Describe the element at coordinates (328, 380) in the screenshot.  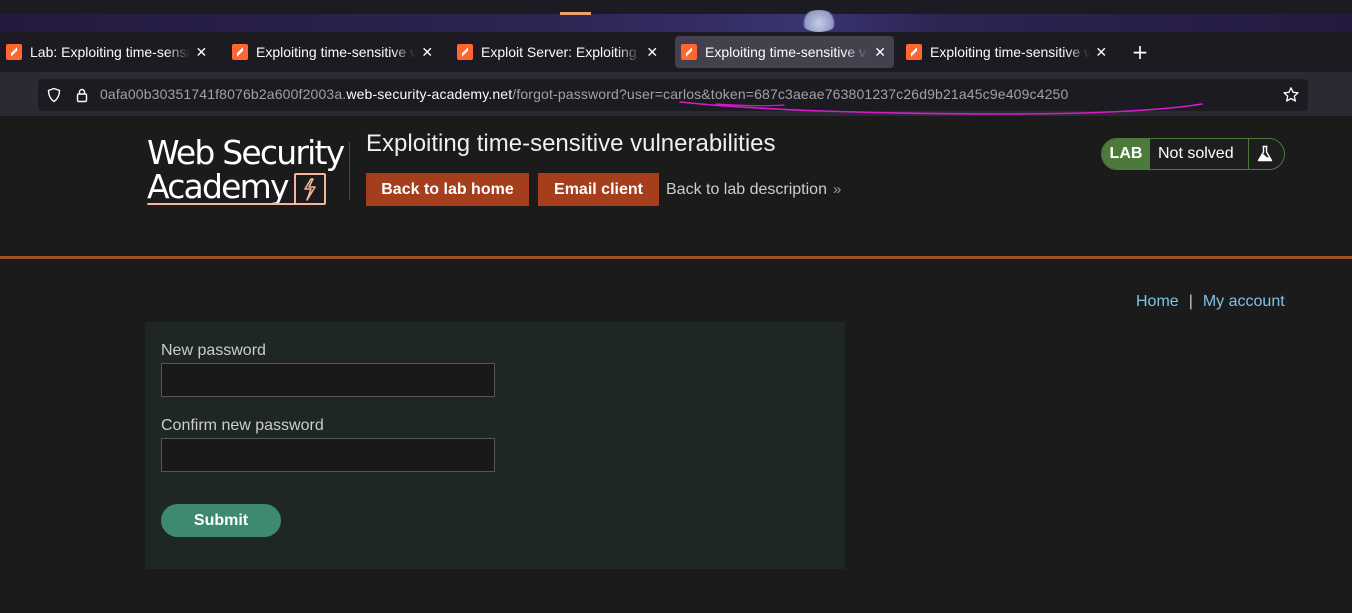
I see `new-password-input` at that location.